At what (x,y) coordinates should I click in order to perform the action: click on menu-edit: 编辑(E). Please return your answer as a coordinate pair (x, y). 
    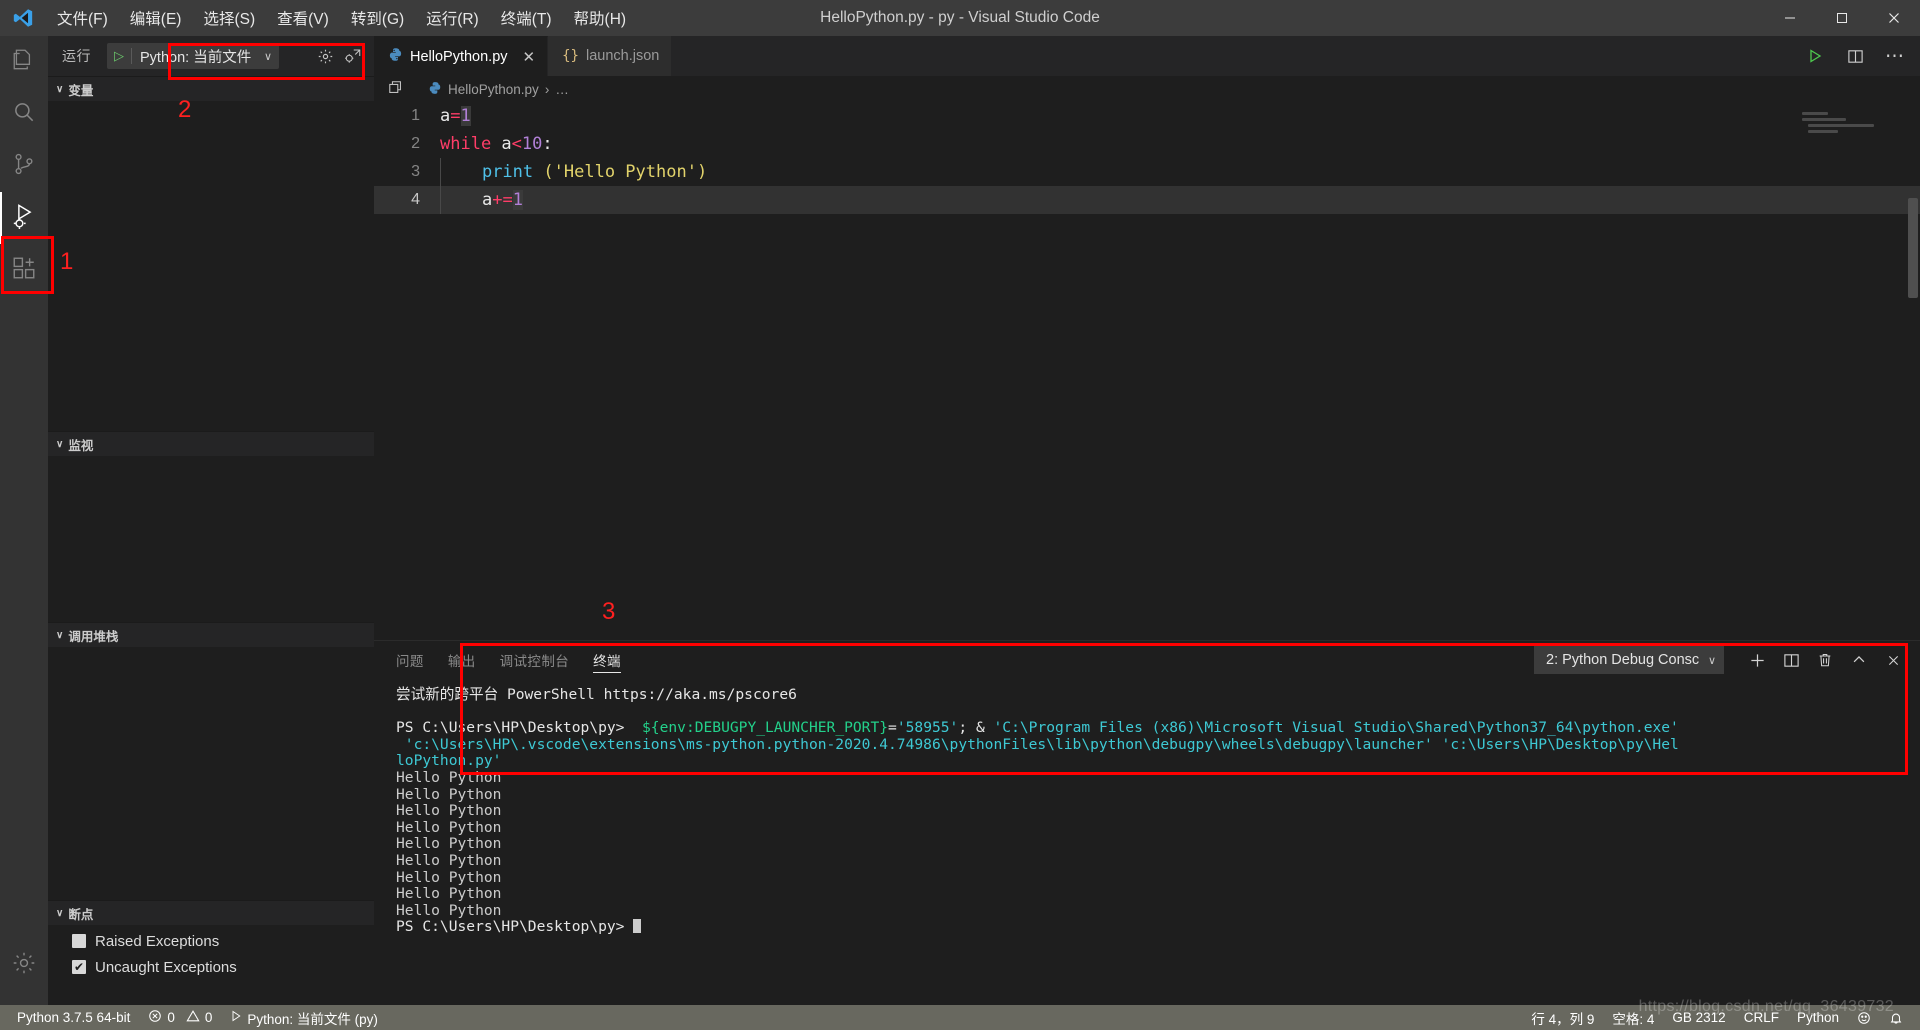
    Looking at the image, I should click on (156, 18).